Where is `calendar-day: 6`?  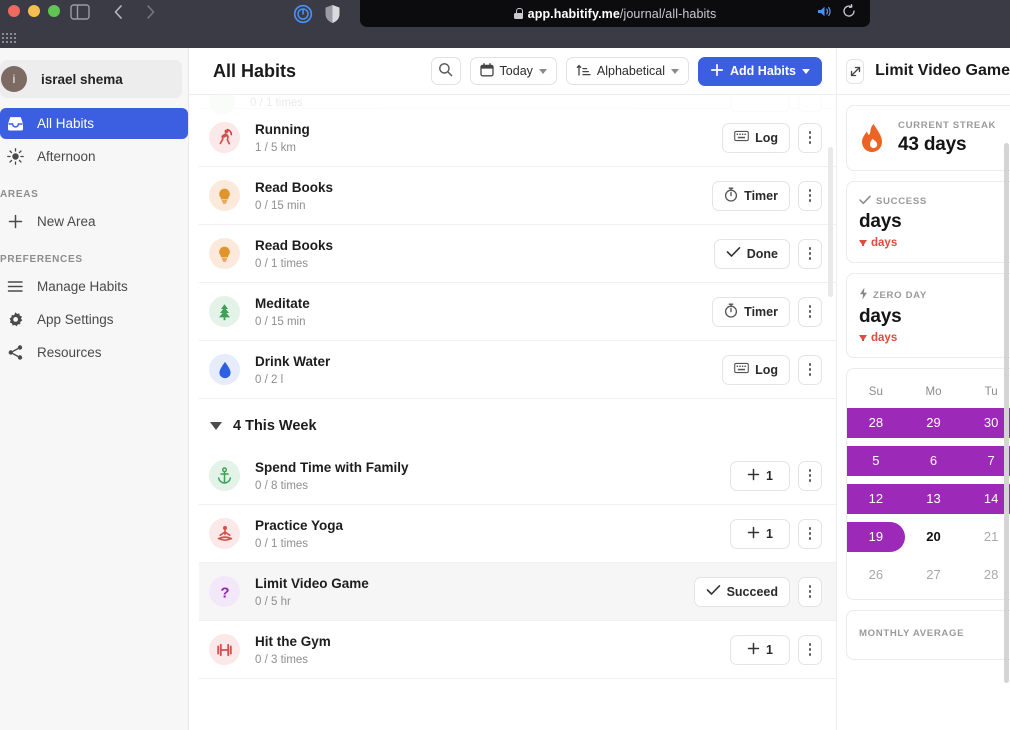 calendar-day: 6 is located at coordinates (933, 461).